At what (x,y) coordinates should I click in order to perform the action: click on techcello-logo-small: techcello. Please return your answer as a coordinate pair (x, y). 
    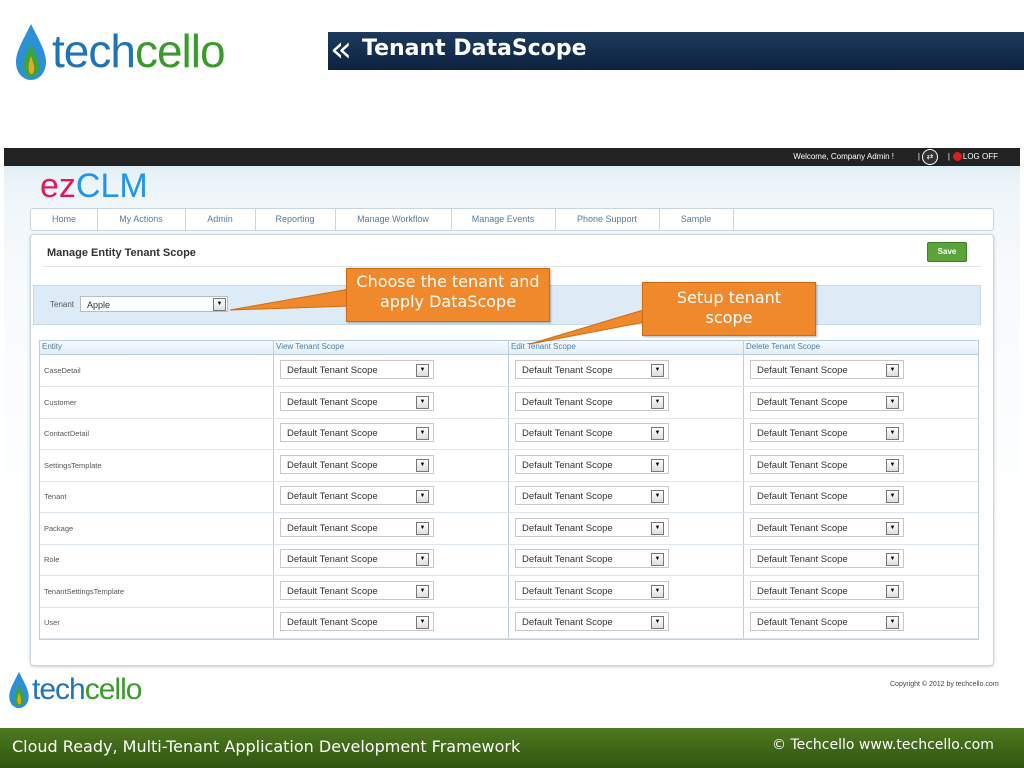
    Looking at the image, I should click on (88, 692).